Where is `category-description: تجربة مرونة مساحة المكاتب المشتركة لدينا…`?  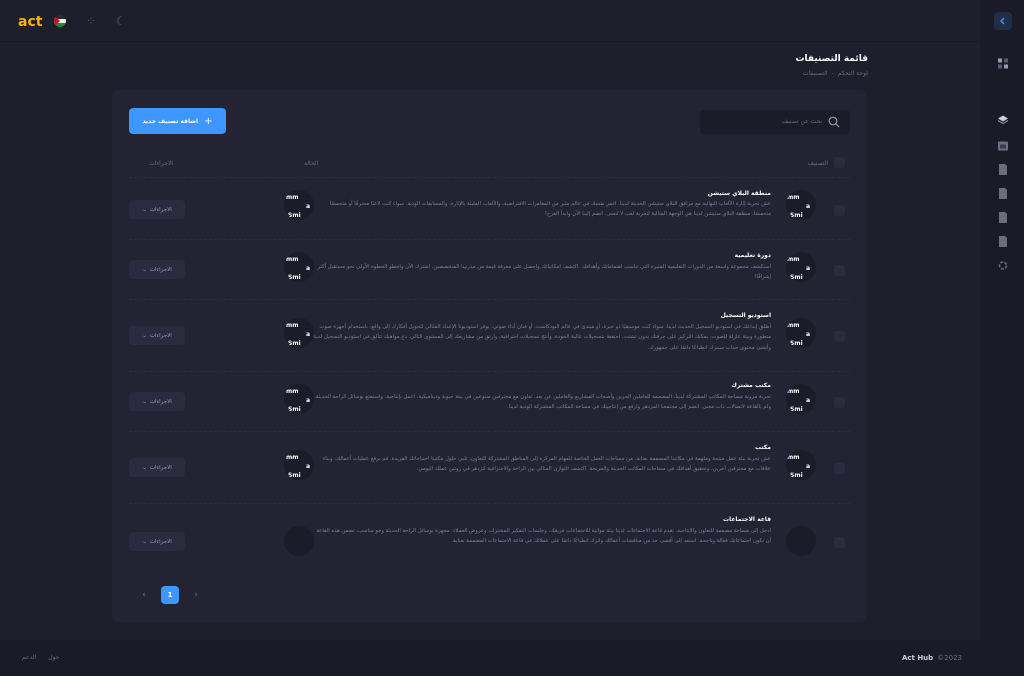 category-description: تجربة مرونة مساحة المكاتب المشتركة لدينا… is located at coordinates (542, 402).